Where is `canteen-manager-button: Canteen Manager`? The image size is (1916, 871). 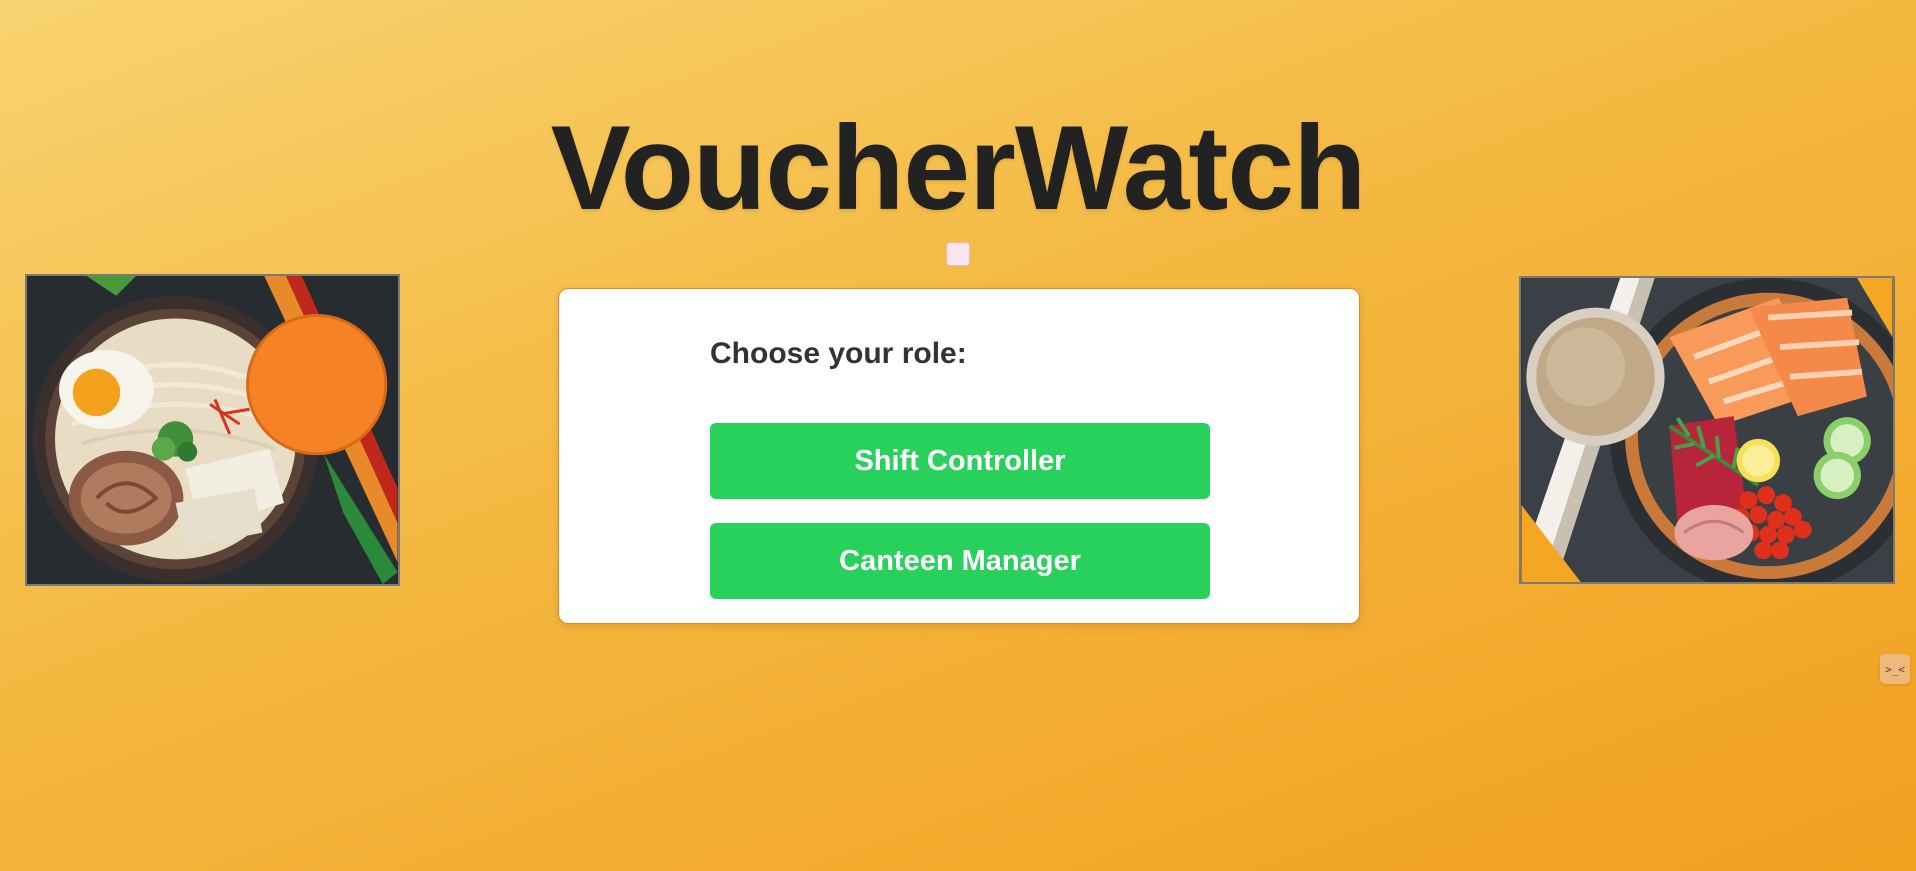
canteen-manager-button: Canteen Manager is located at coordinates (960, 561).